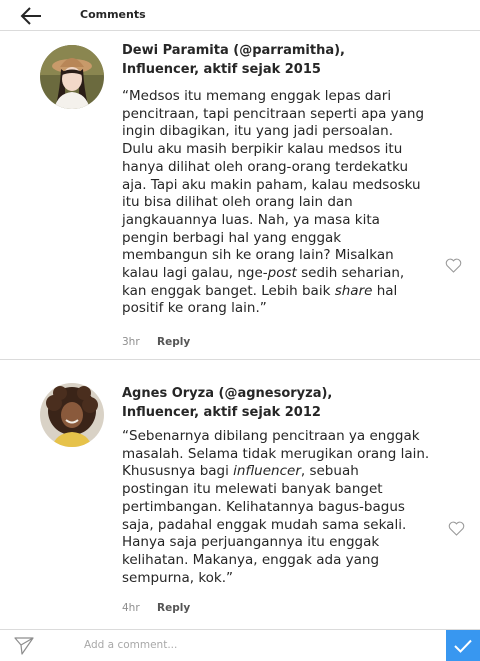 The image size is (480, 661). What do you see at coordinates (287, 393) in the screenshot?
I see `author-name: Agnes Oryza (@agnesoryza),` at bounding box center [287, 393].